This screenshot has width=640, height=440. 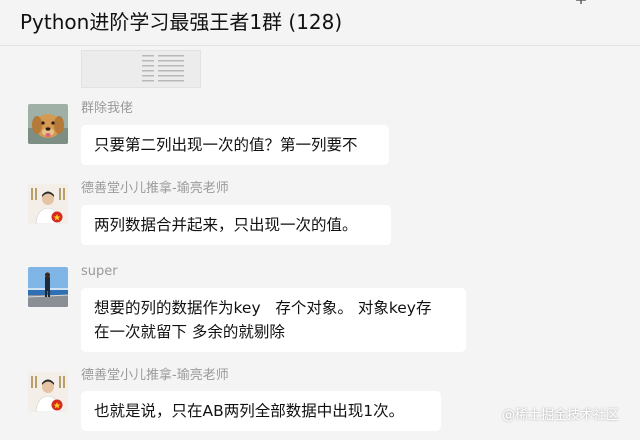 What do you see at coordinates (107, 109) in the screenshot?
I see `sender-name: 群除我佬` at bounding box center [107, 109].